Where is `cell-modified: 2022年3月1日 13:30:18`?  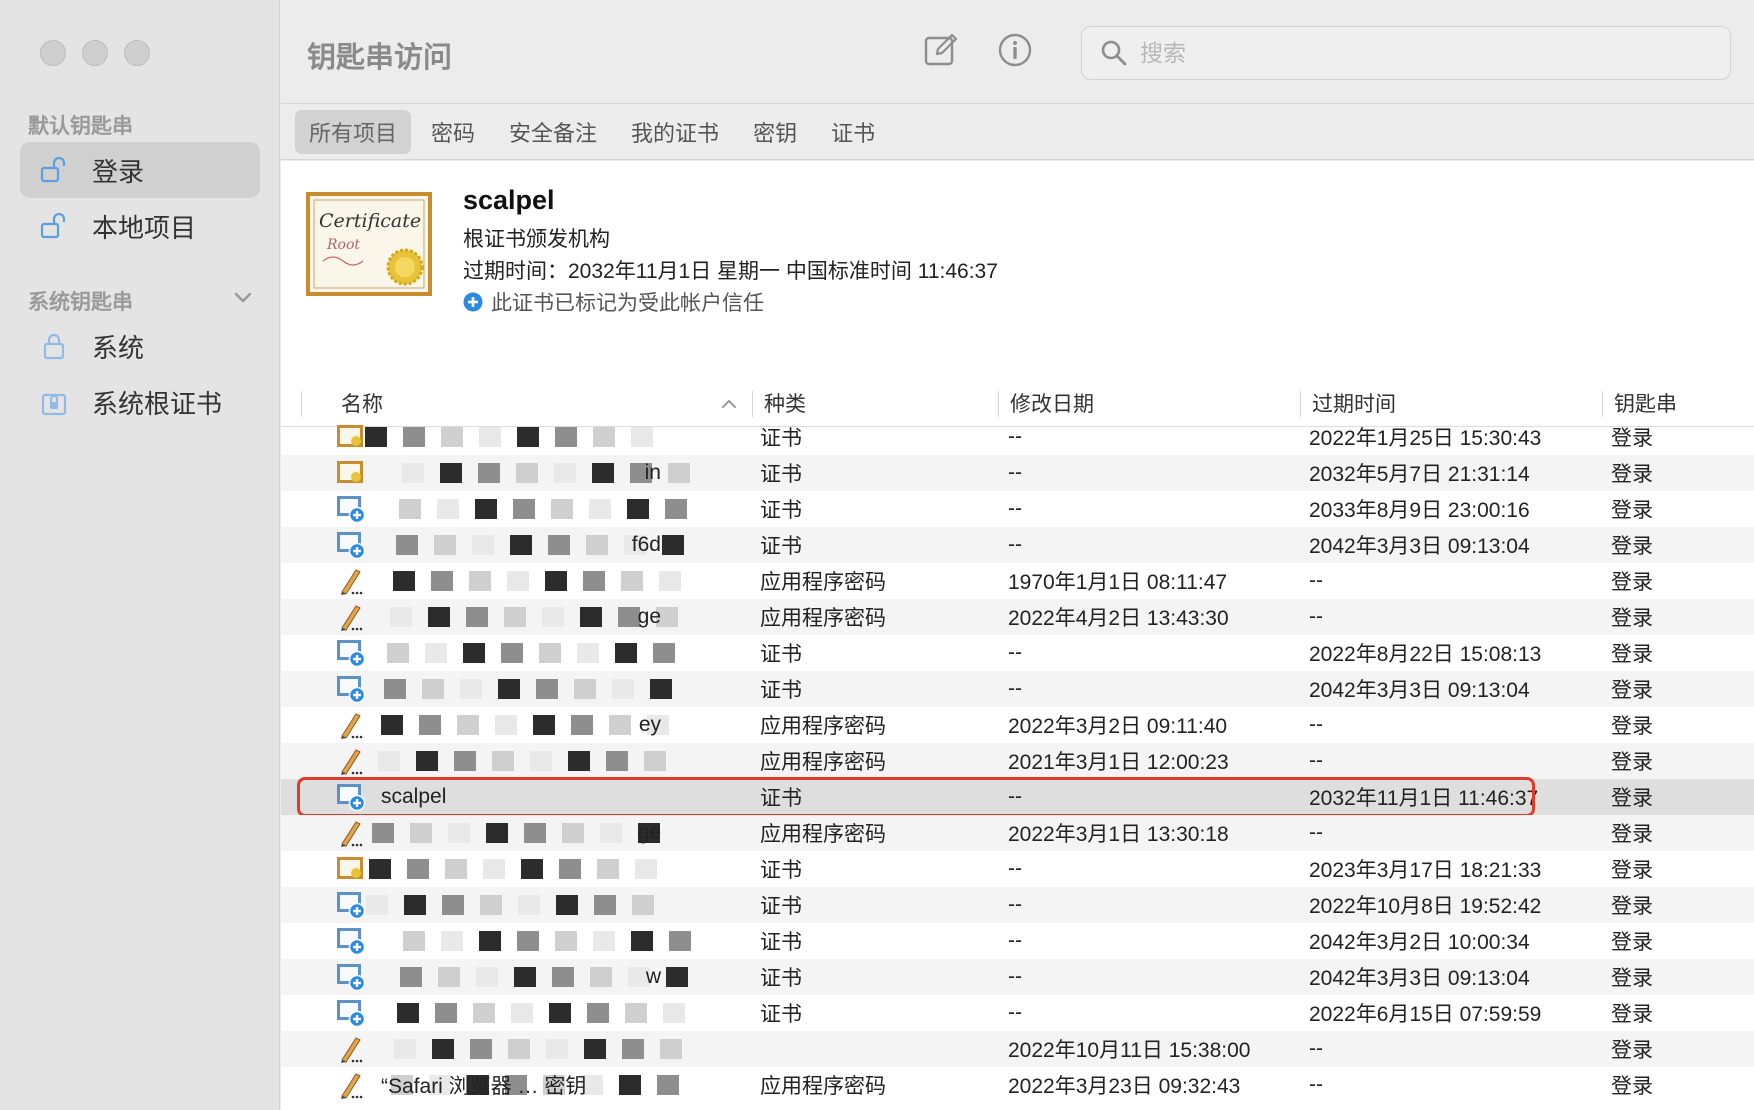
cell-modified: 2022年3月1日 13:30:18 is located at coordinates (1118, 834).